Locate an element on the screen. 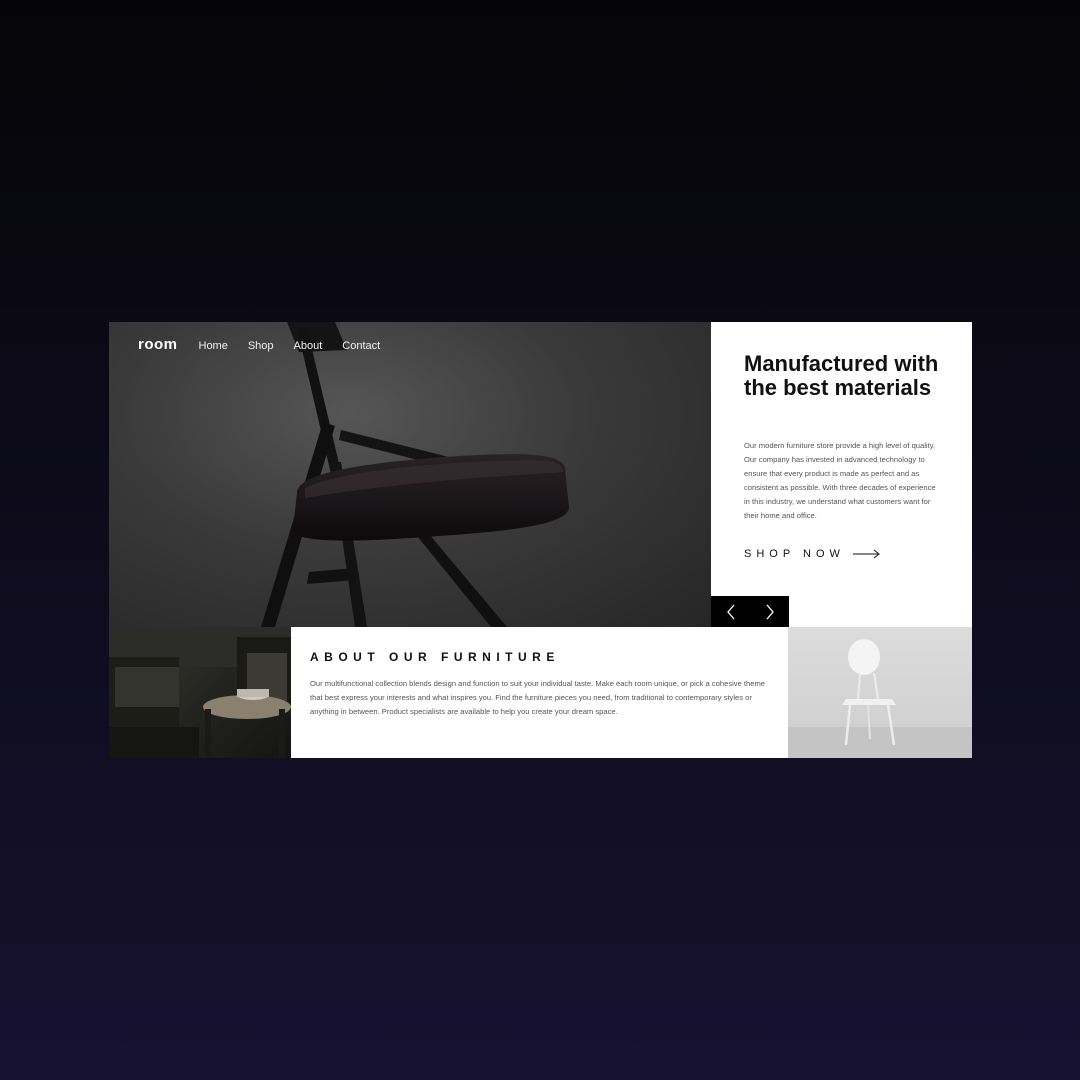  shop-now-link: SHOP NOW is located at coordinates (812, 554).